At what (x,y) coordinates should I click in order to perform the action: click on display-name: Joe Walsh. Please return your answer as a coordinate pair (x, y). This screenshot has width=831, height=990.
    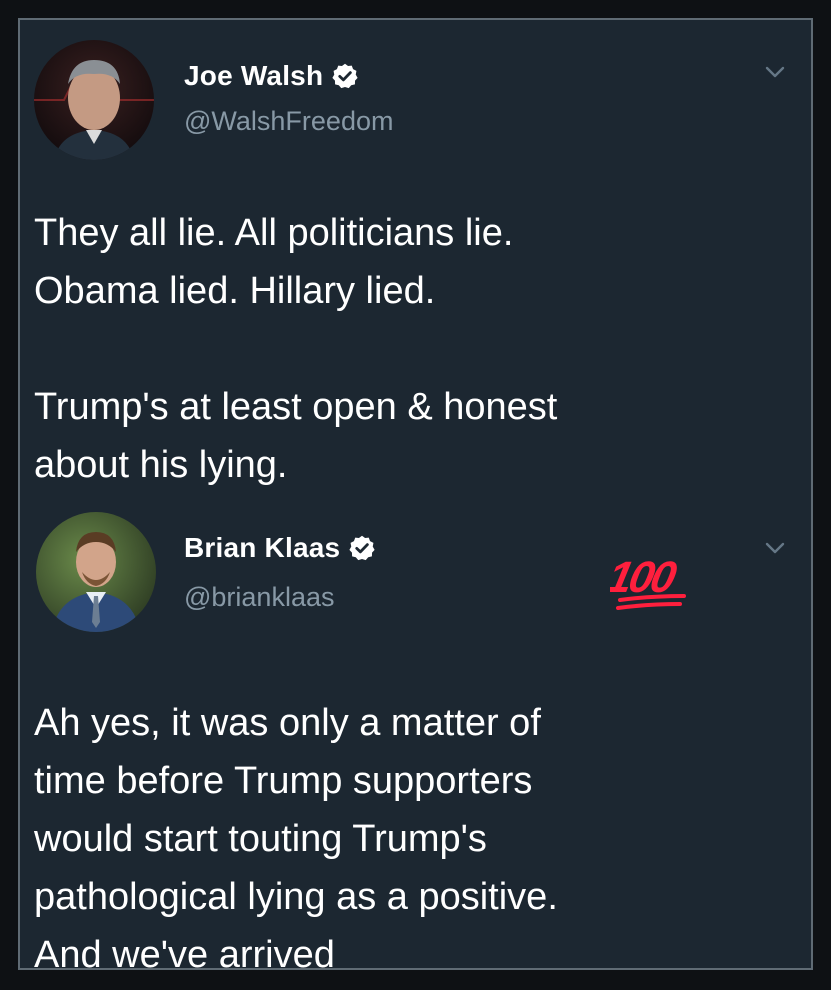
    Looking at the image, I should click on (253, 76).